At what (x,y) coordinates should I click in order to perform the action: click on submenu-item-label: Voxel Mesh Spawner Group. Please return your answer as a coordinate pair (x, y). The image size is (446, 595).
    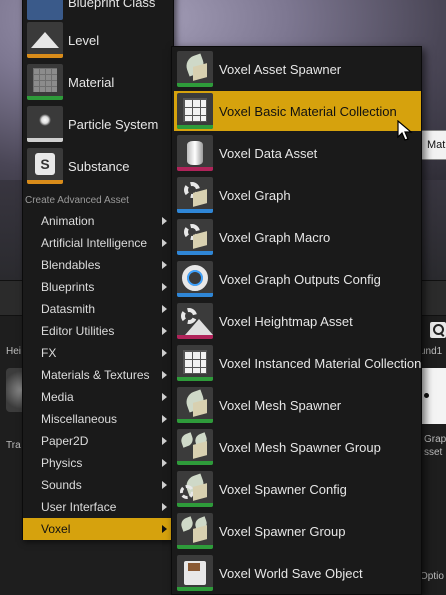
    Looking at the image, I should click on (300, 447).